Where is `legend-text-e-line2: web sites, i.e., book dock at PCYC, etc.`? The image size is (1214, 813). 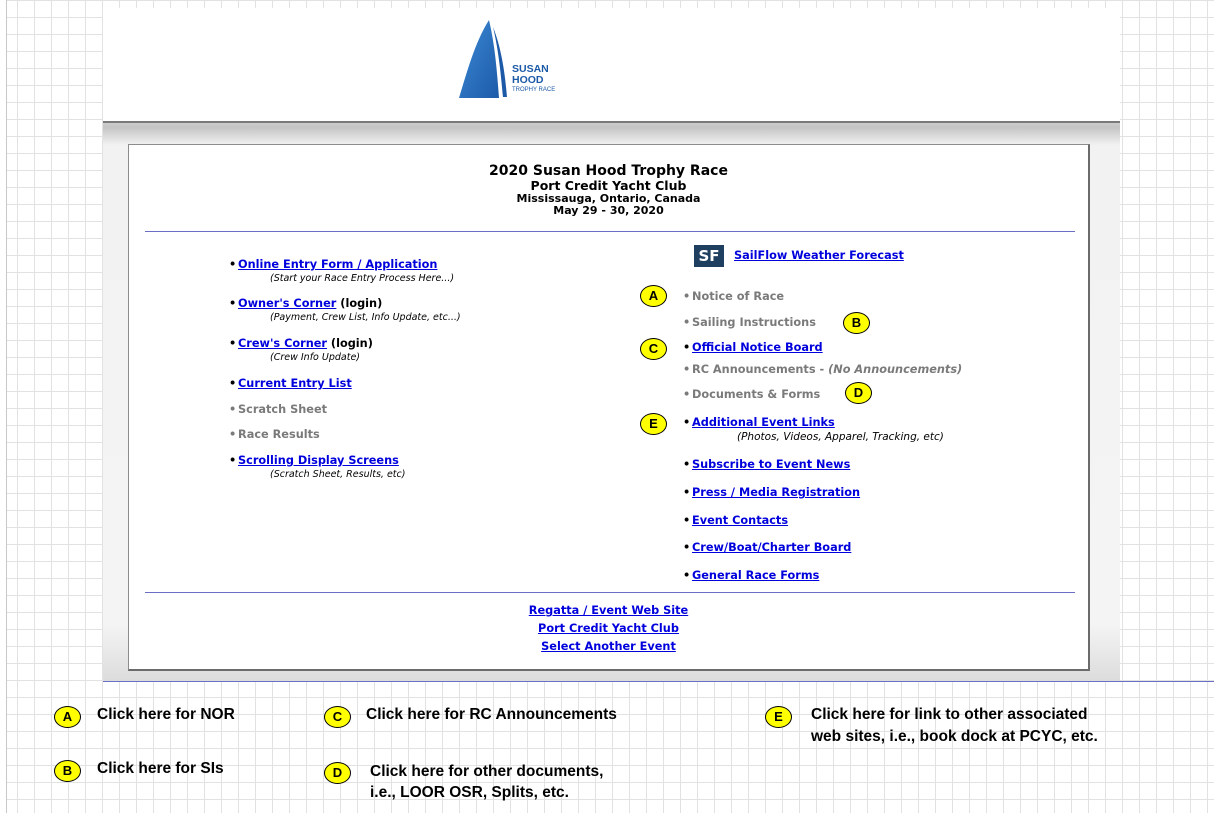
legend-text-e-line2: web sites, i.e., book dock at PCYC, etc. is located at coordinates (954, 736).